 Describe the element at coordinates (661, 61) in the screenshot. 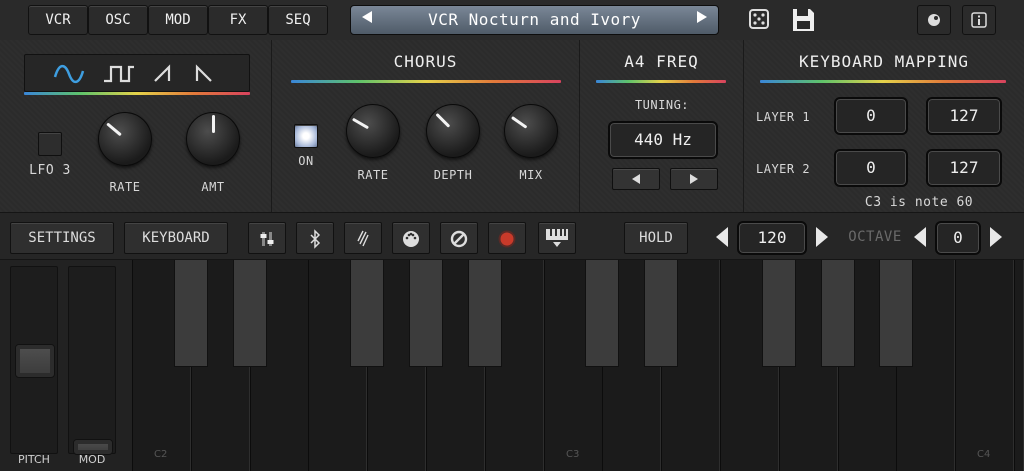

I see `a4-freq-title: A4 FREQ` at that location.